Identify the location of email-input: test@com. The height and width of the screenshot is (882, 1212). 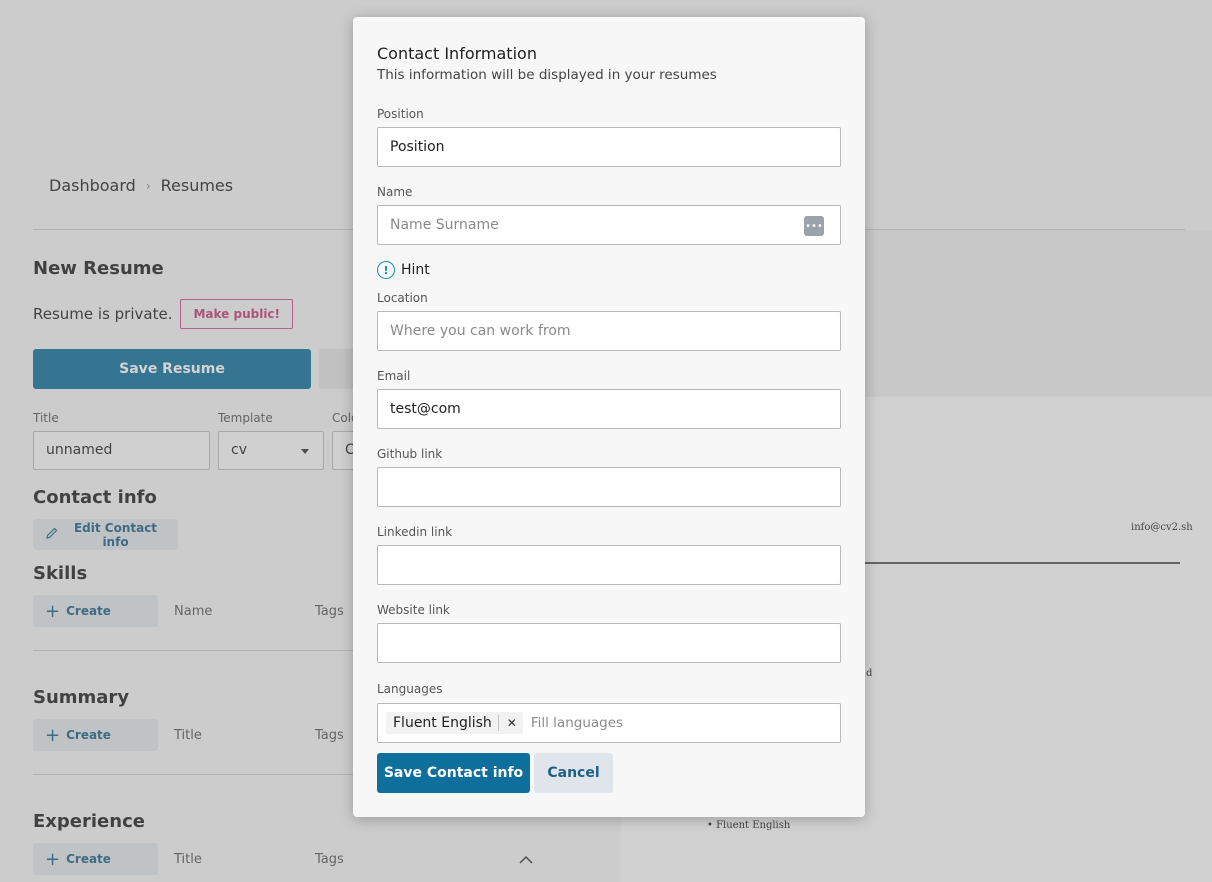
(609, 409).